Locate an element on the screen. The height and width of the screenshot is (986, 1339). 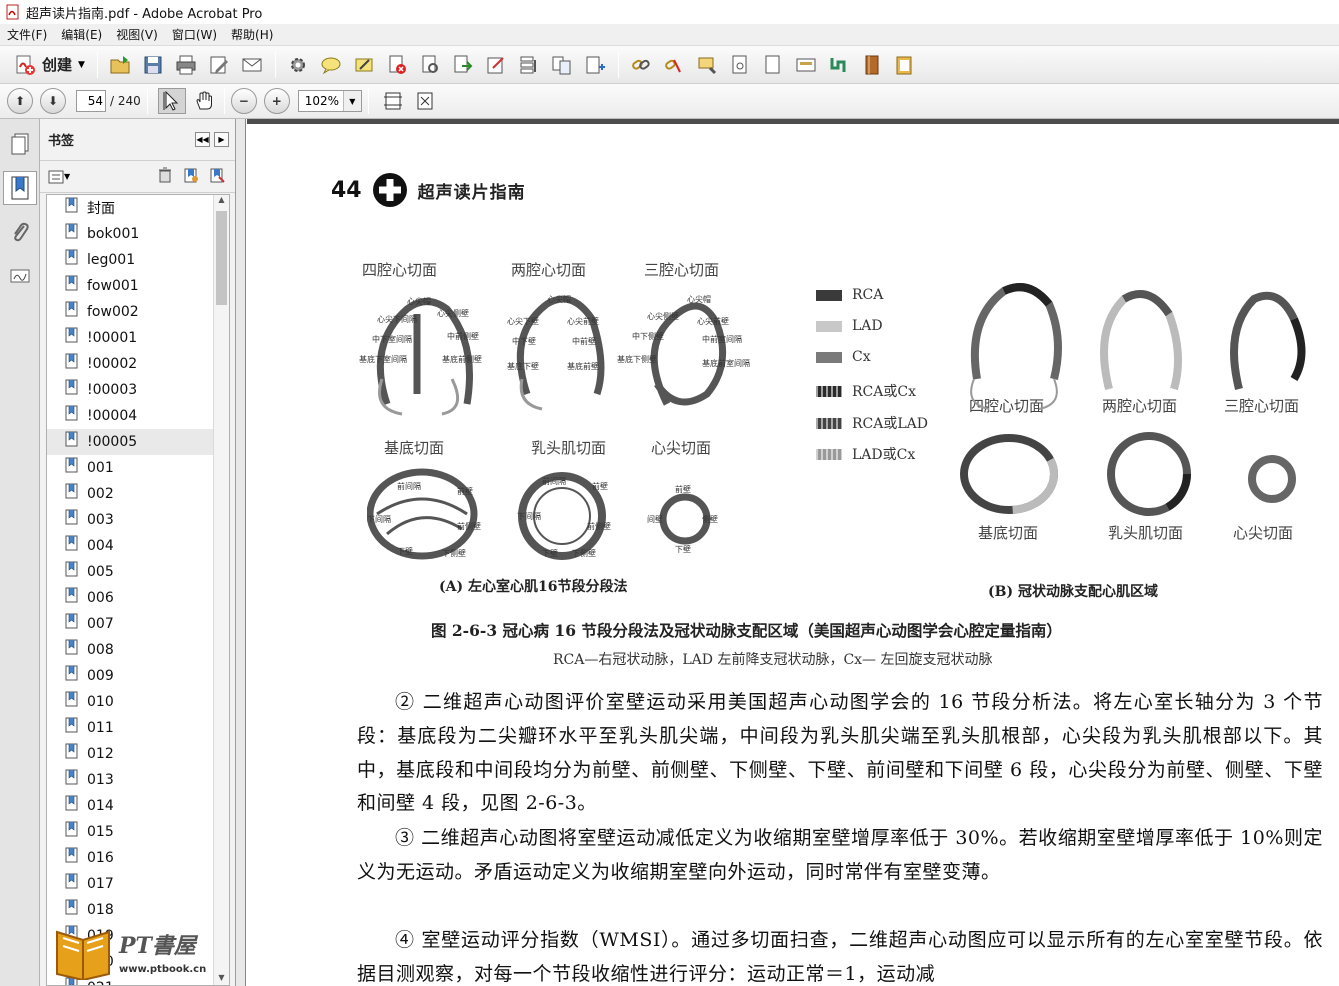
bookmark-item: bok001 is located at coordinates (138, 234).